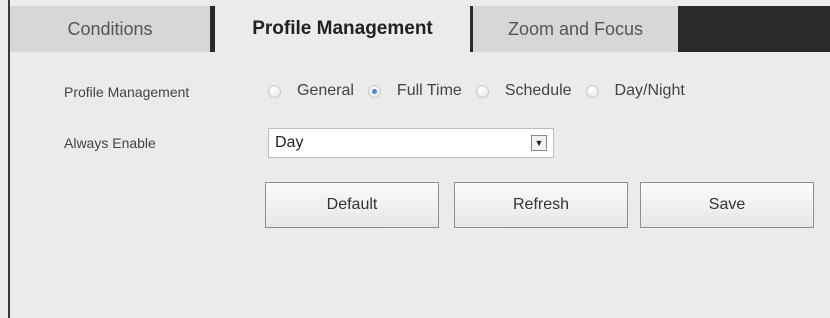 Image resolution: width=830 pixels, height=318 pixels. I want to click on radio-schedule-label: Schedule, so click(538, 90).